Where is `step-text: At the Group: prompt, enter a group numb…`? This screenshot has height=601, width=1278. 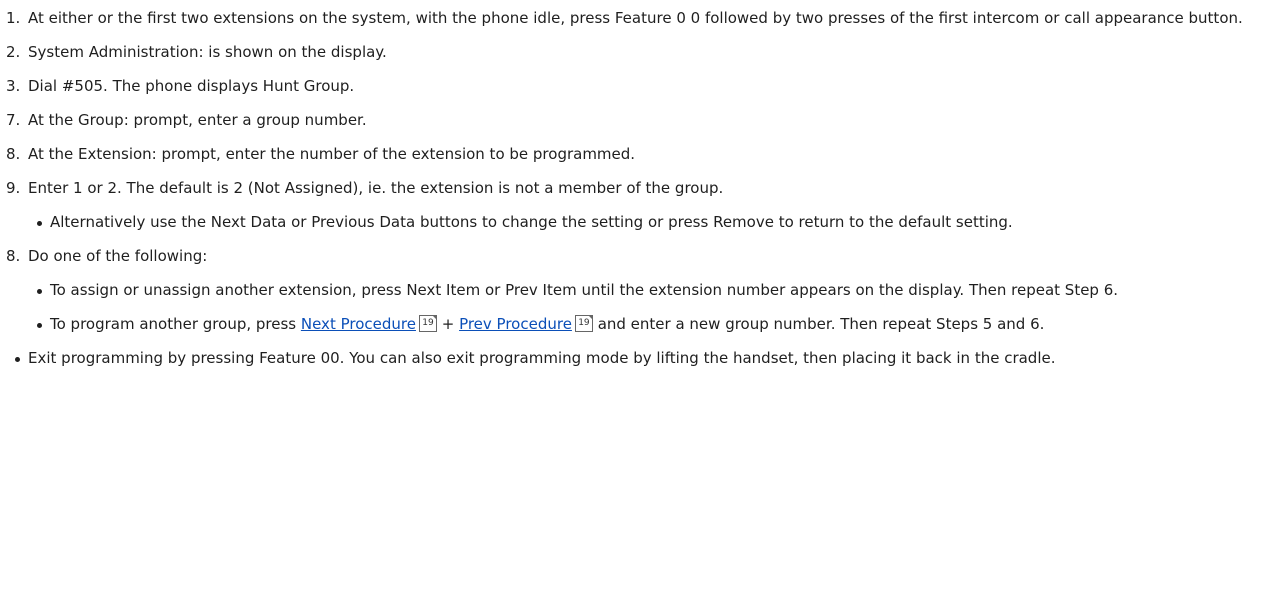 step-text: At the Group: prompt, enter a group numb… is located at coordinates (197, 120).